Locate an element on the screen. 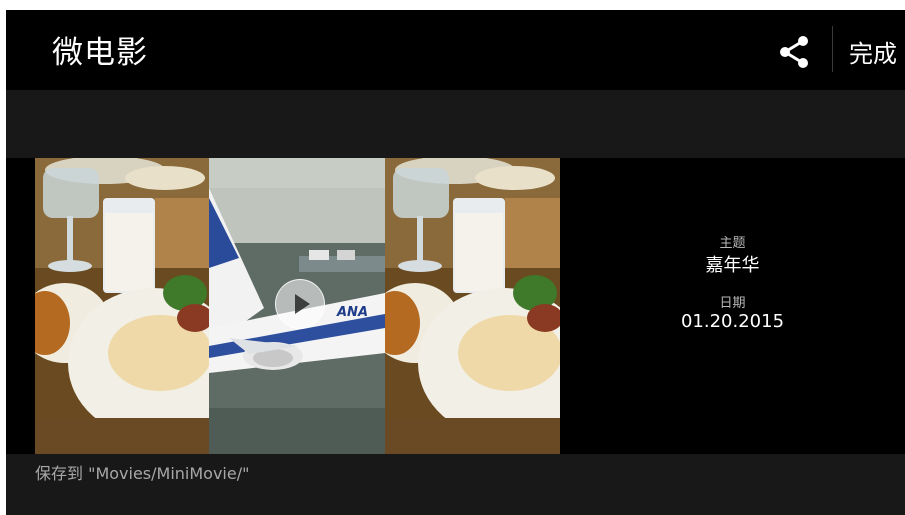 The width and height of the screenshot is (905, 515). svg-text: ANA is located at coordinates (352, 312).